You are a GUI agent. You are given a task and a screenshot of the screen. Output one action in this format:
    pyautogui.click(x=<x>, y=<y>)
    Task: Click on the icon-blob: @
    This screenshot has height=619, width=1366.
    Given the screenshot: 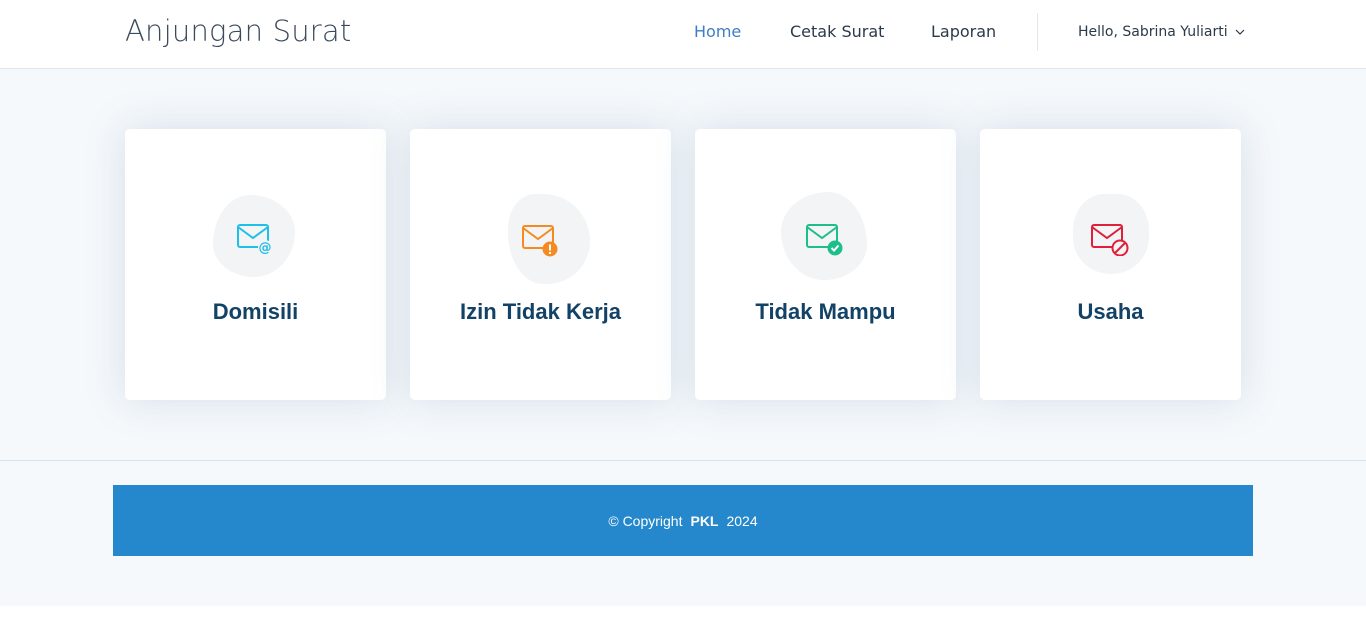 What is the action you would take?
    pyautogui.click(x=254, y=236)
    